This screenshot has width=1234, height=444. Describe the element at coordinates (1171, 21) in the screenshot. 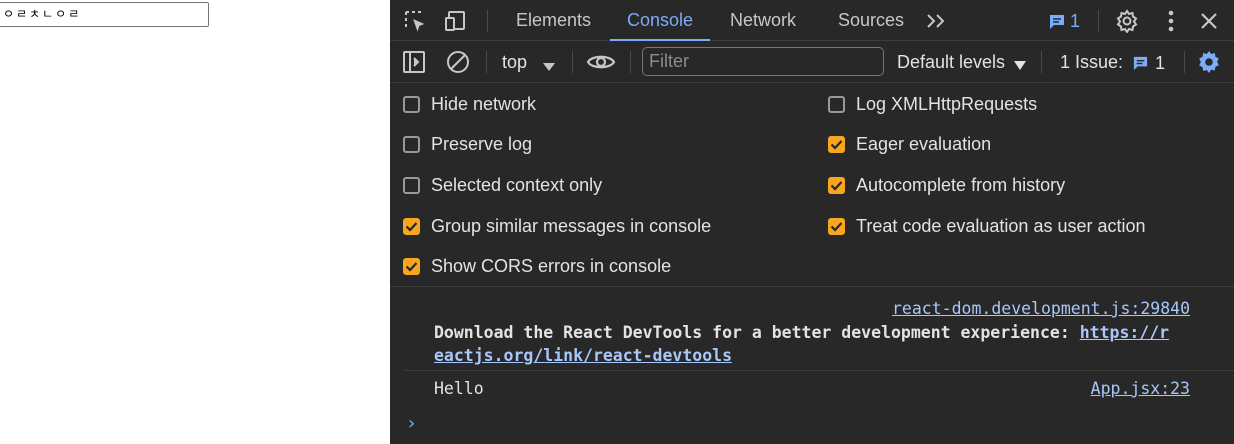

I see `more-options-icon` at that location.